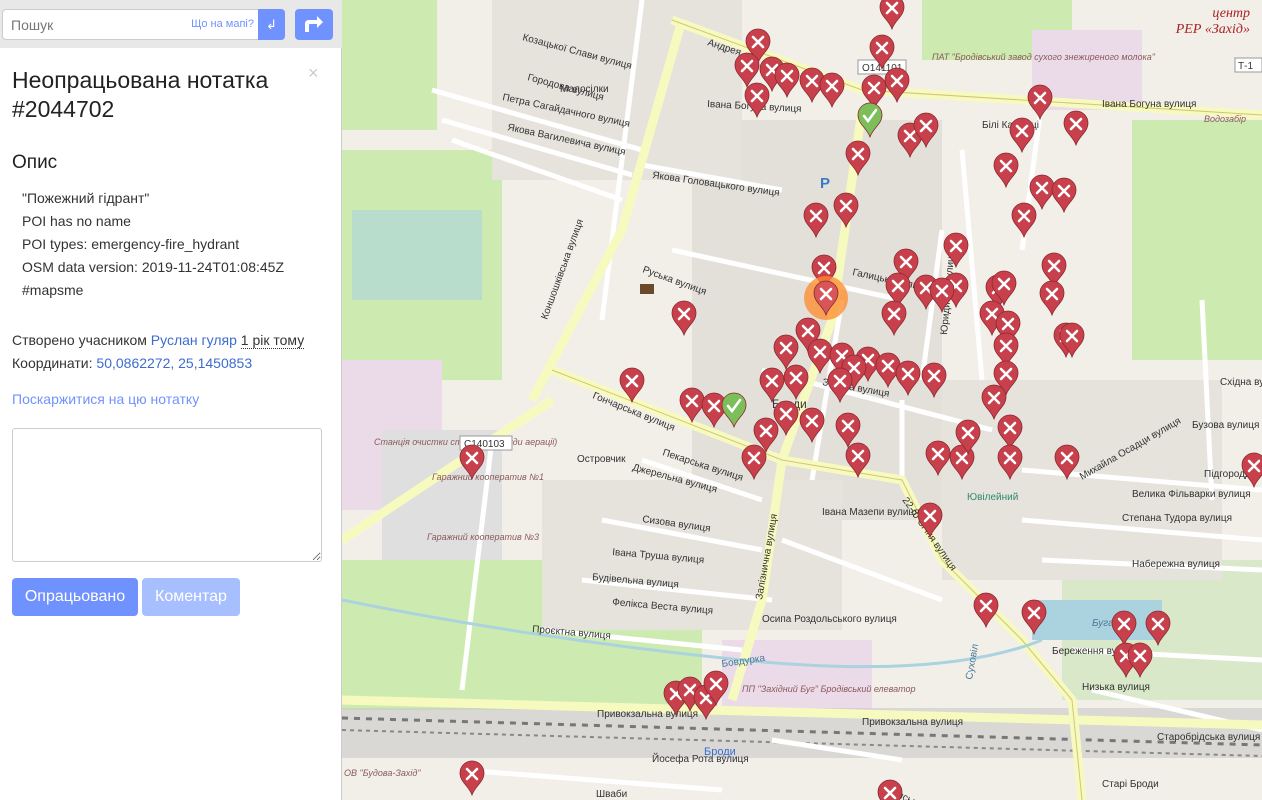  What do you see at coordinates (105, 399) in the screenshot?
I see `report-note-link: Поскаржитися на цю нотатку` at bounding box center [105, 399].